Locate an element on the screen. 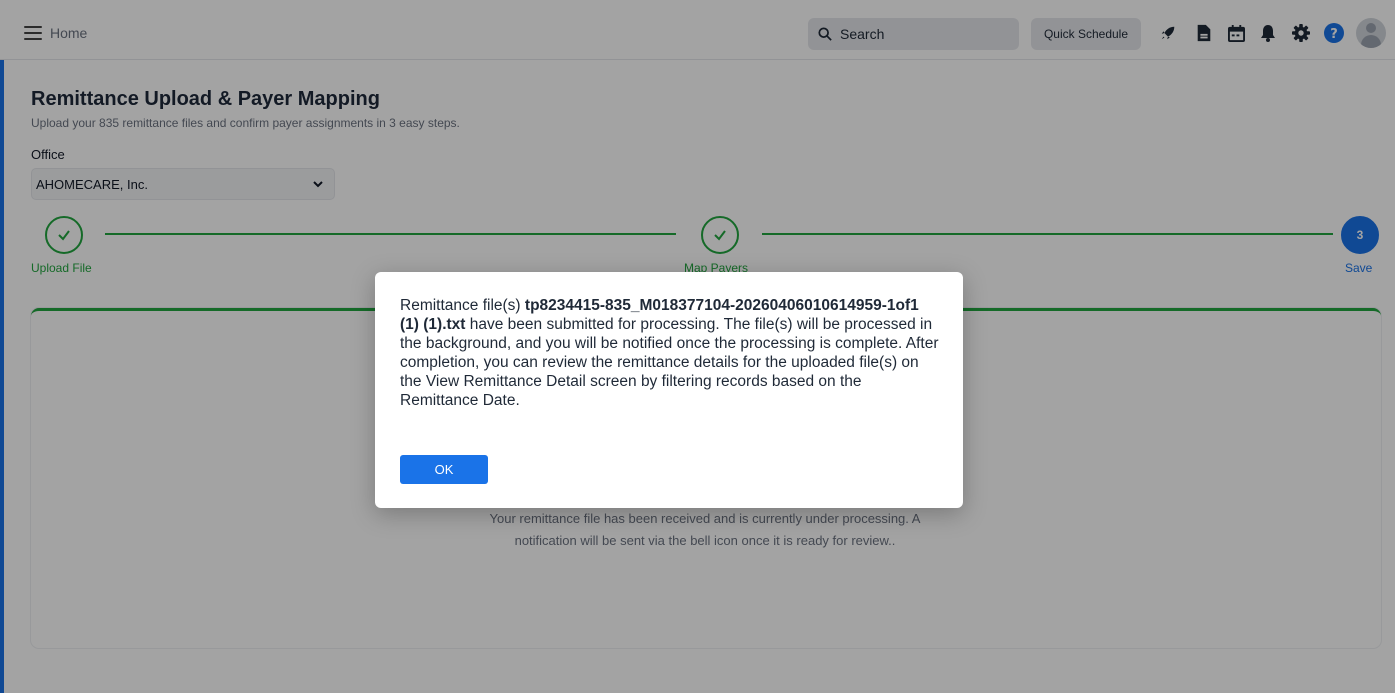 Image resolution: width=1395 pixels, height=693 pixels. dialog-text-prefix: Remittance file(s) is located at coordinates (462, 305).